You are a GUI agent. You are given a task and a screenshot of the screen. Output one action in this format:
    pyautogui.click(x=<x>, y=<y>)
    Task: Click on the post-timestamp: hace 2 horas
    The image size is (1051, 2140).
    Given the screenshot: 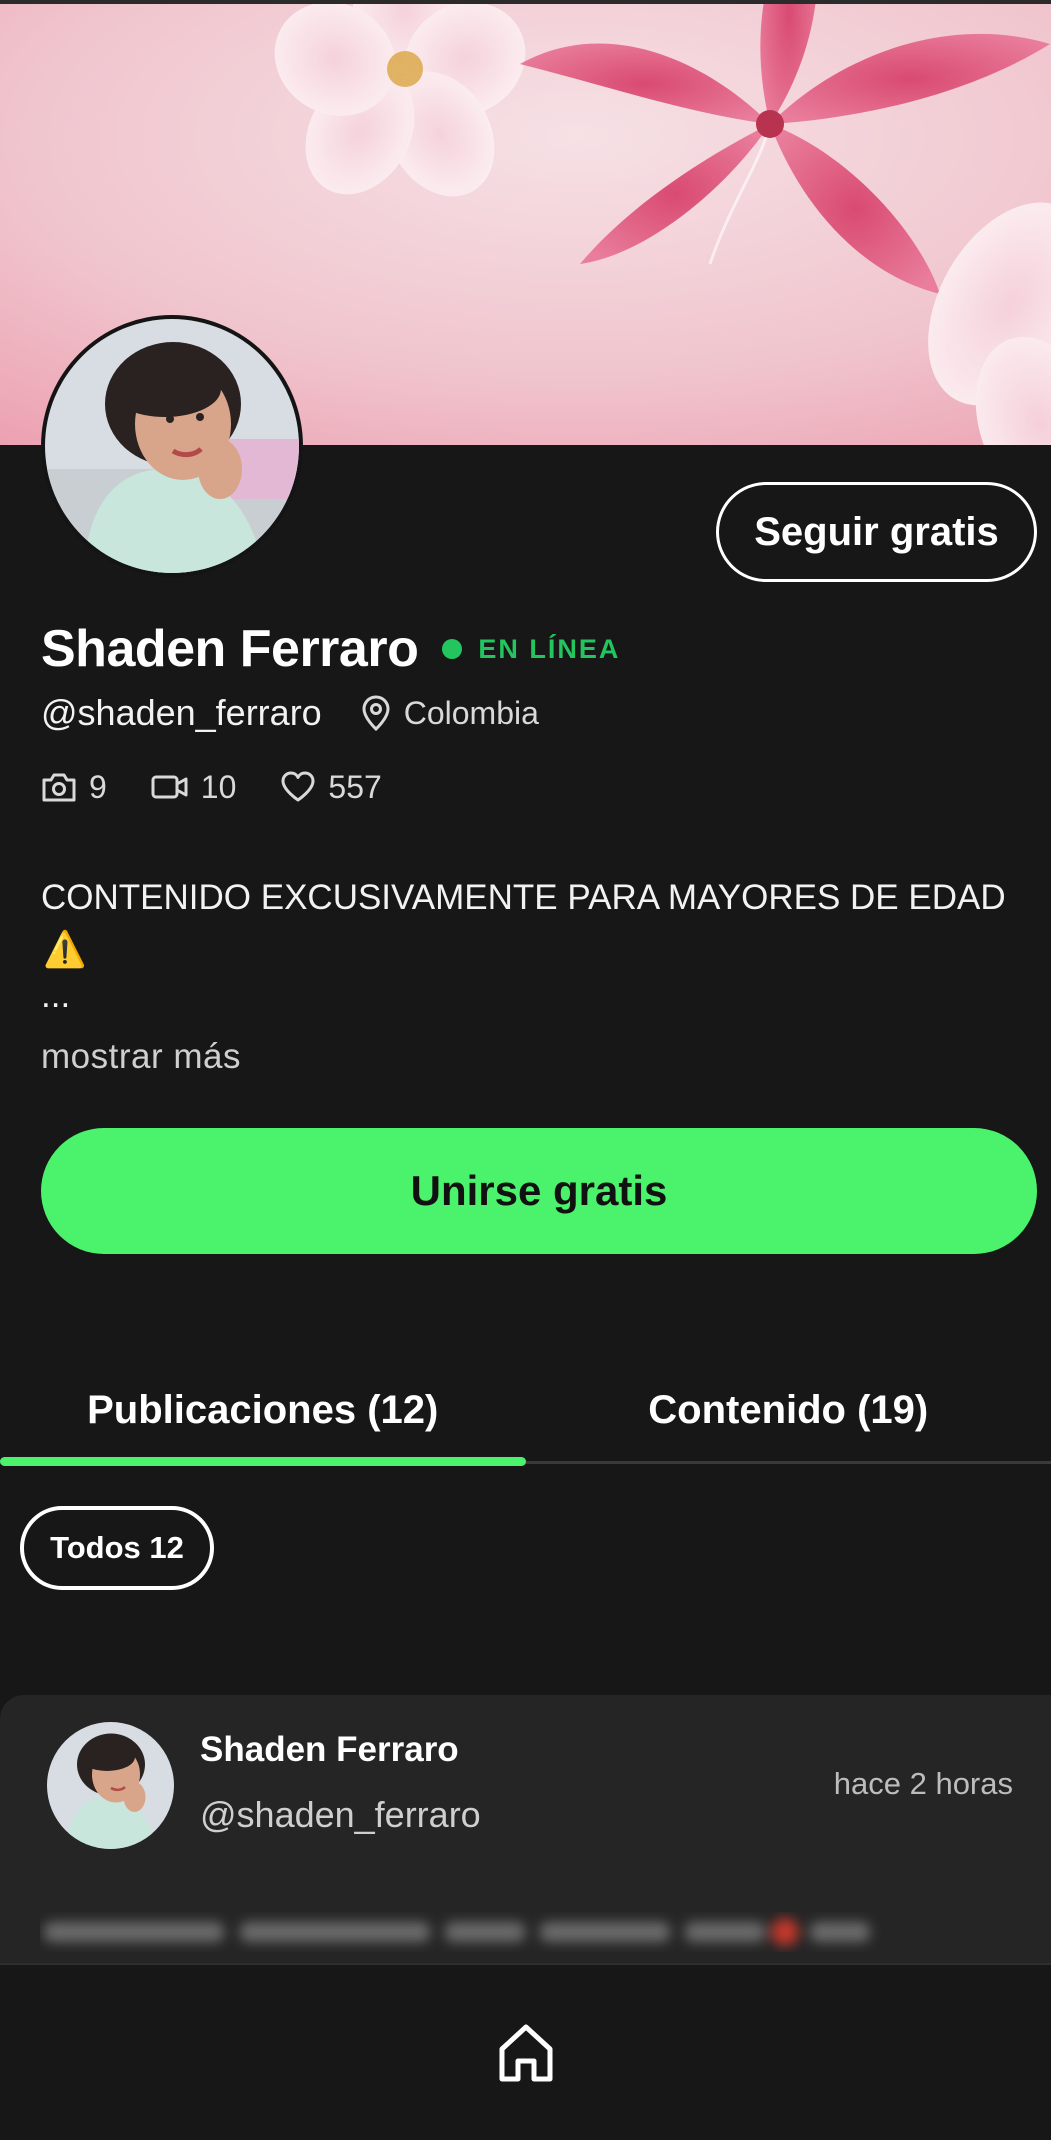 What is the action you would take?
    pyautogui.click(x=923, y=1783)
    